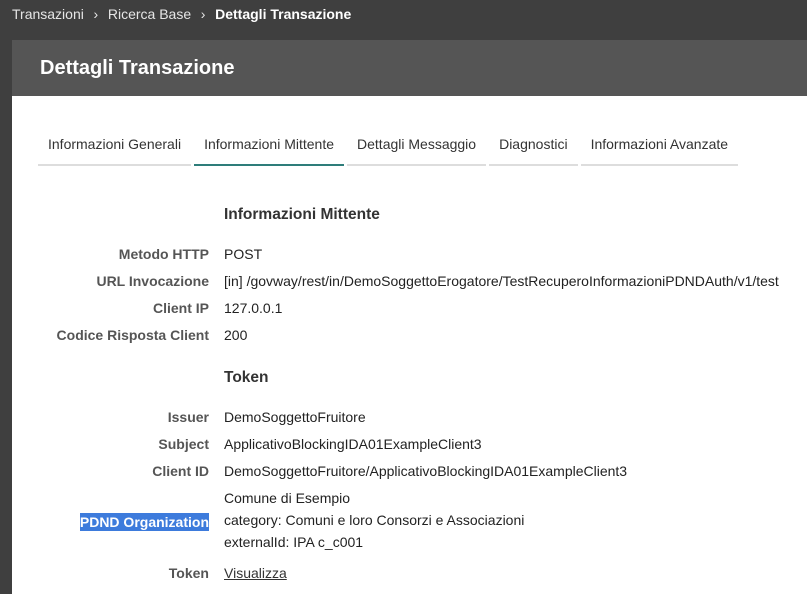 The width and height of the screenshot is (807, 594). Describe the element at coordinates (246, 377) in the screenshot. I see `section-title-token: Token` at that location.